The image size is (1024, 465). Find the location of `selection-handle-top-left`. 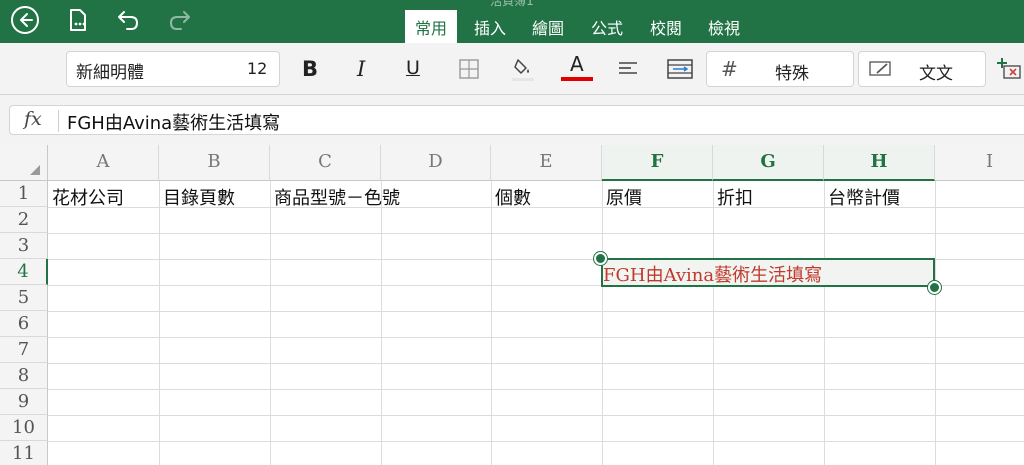

selection-handle-top-left is located at coordinates (600, 258).